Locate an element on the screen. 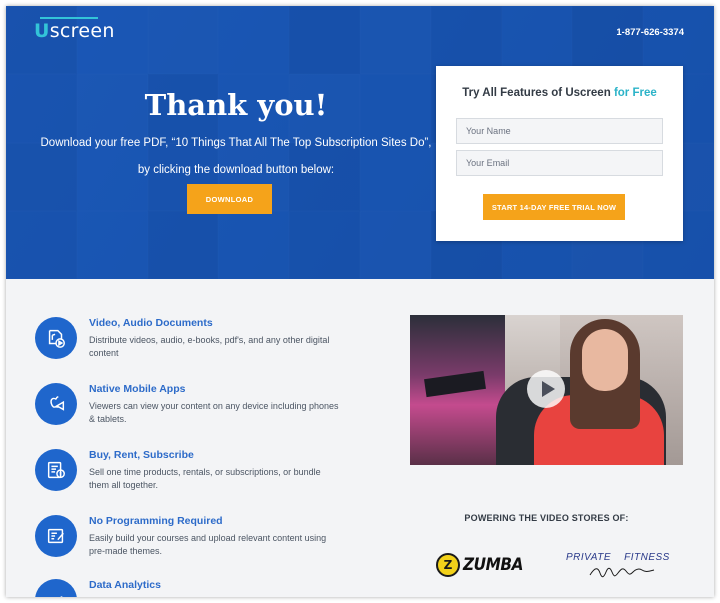  powering-heading: POWERING THE VIDEO STORES OF: is located at coordinates (546, 518).